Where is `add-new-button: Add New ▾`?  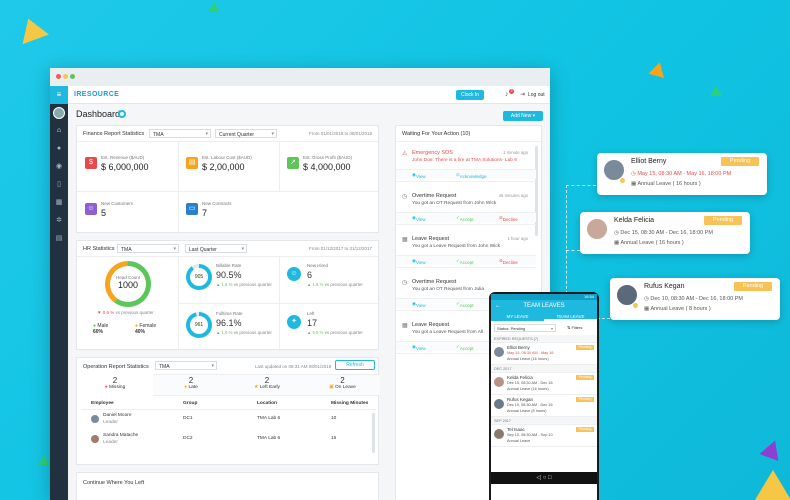 add-new-button: Add New ▾ is located at coordinates (523, 116).